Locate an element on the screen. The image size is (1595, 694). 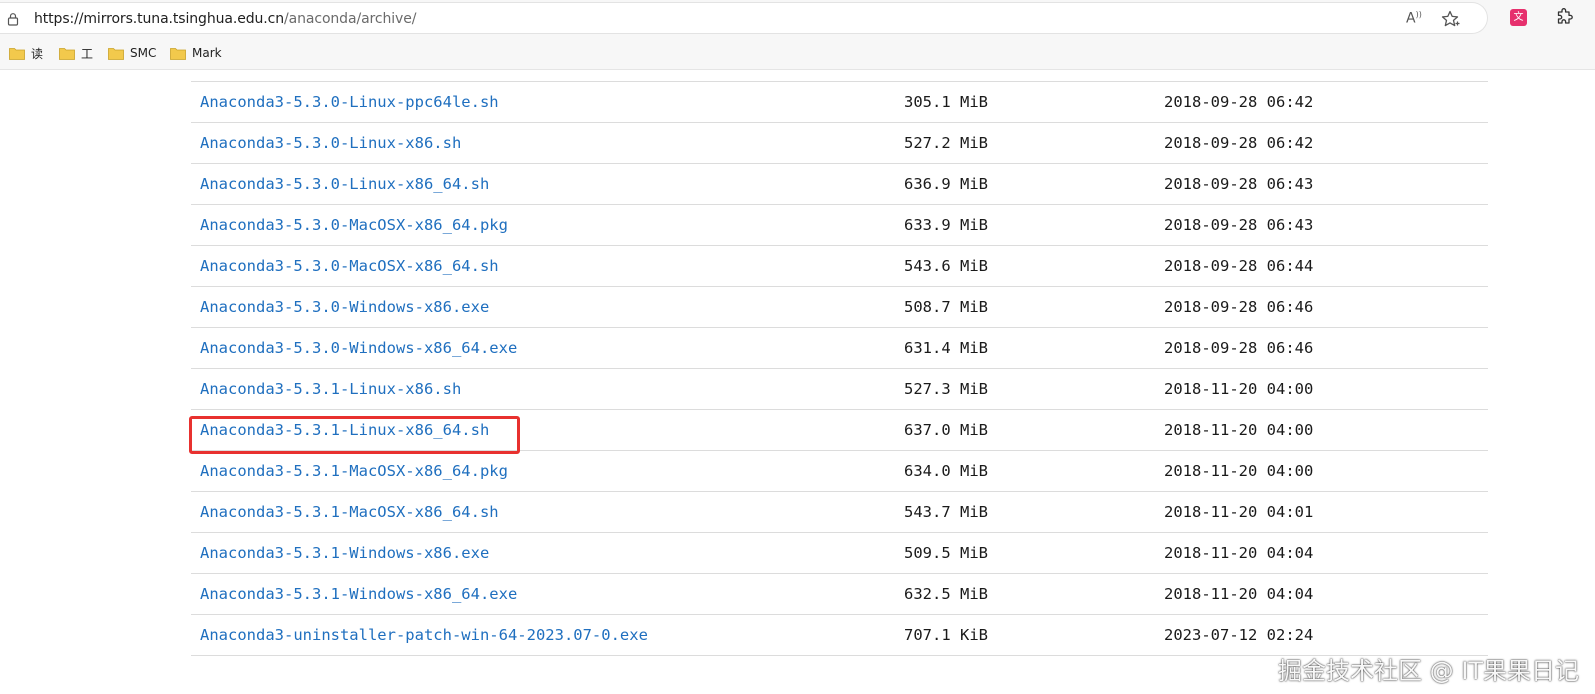
file-link: Anaconda3-5.3.1-Linux-x86.sh is located at coordinates (330, 389).